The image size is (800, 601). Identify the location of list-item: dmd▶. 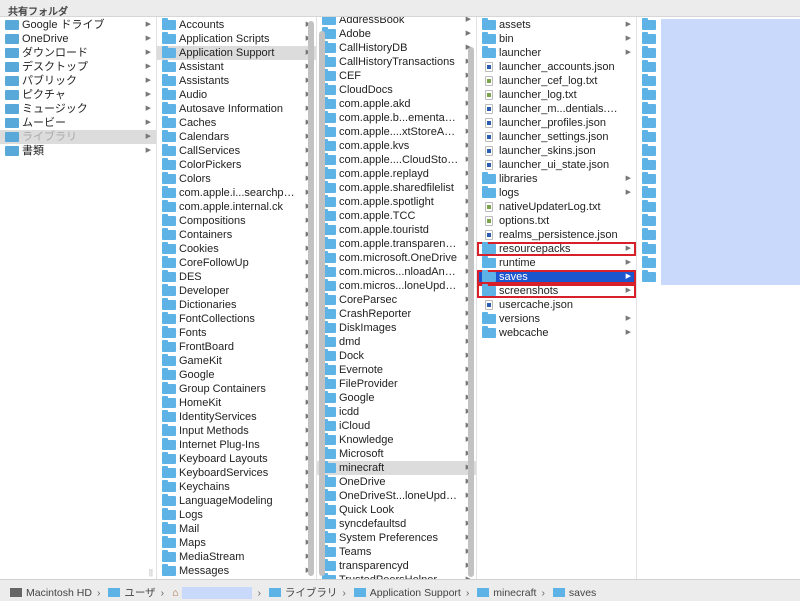
(396, 342).